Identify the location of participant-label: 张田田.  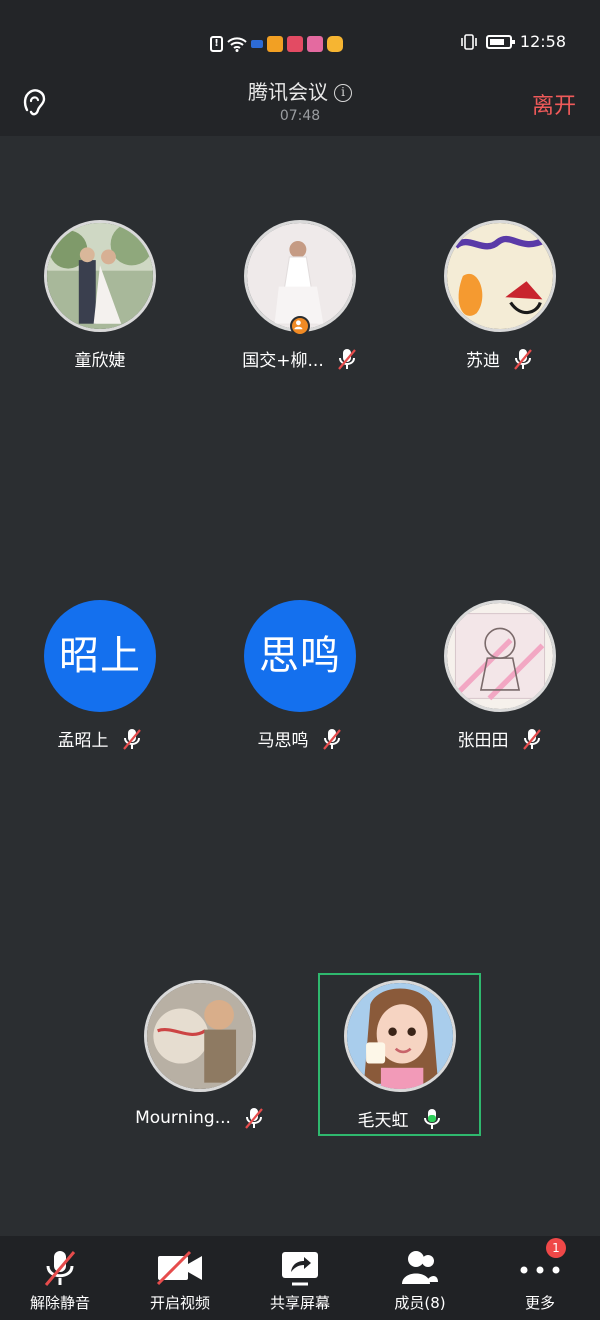
(500, 738).